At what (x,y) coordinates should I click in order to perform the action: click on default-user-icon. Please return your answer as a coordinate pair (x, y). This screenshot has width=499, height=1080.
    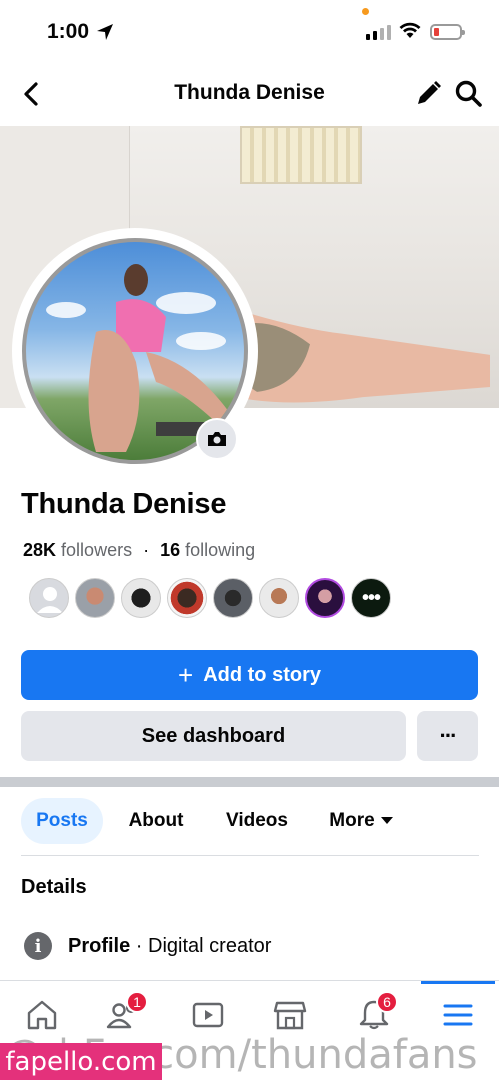
    Looking at the image, I should click on (50, 600).